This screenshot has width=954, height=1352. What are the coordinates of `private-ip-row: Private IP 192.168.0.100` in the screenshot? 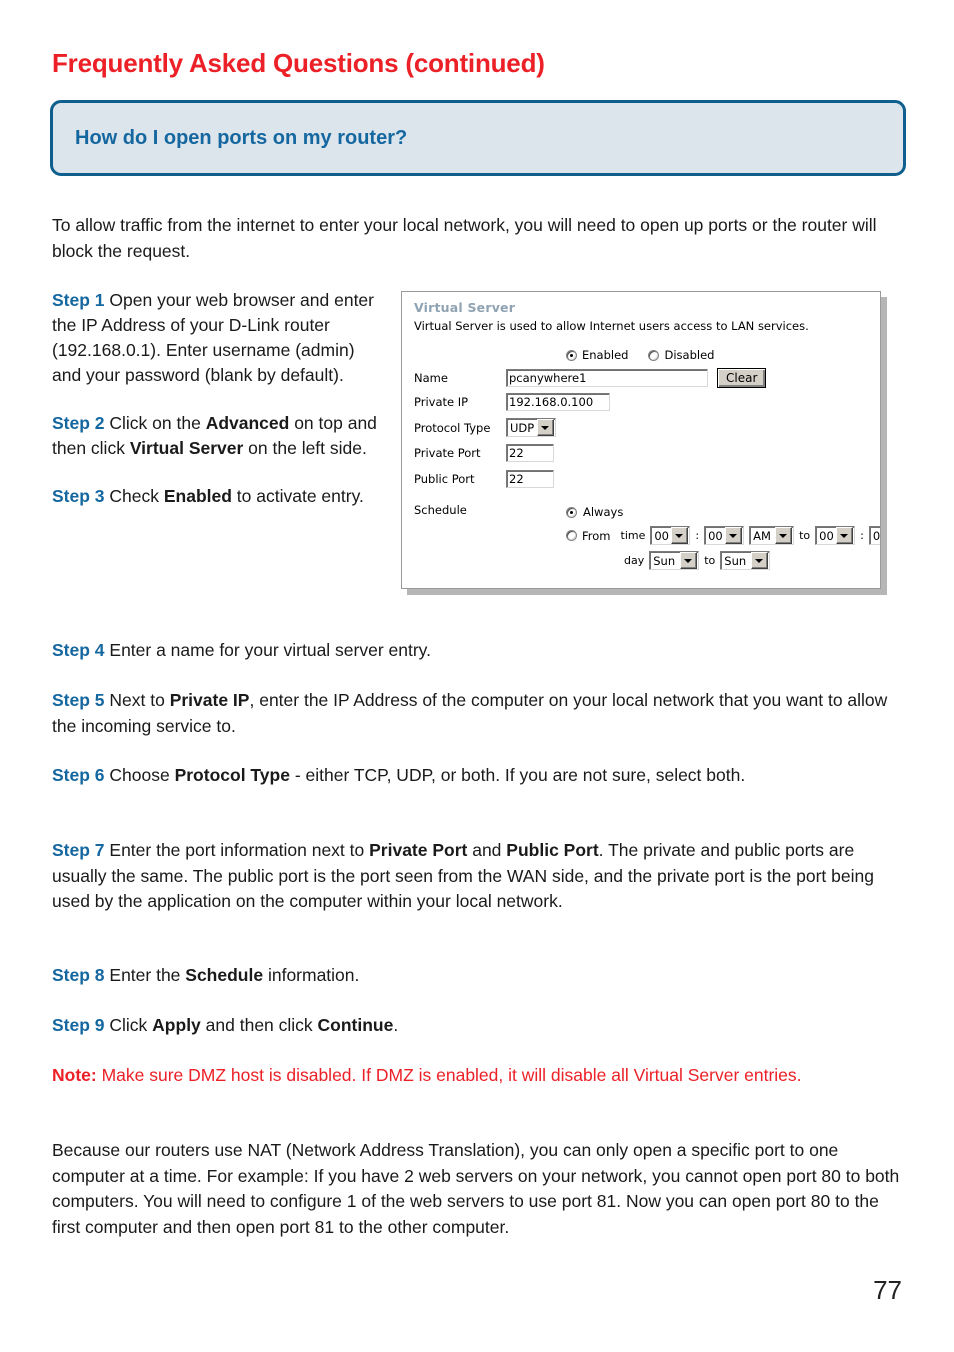 It's located at (512, 402).